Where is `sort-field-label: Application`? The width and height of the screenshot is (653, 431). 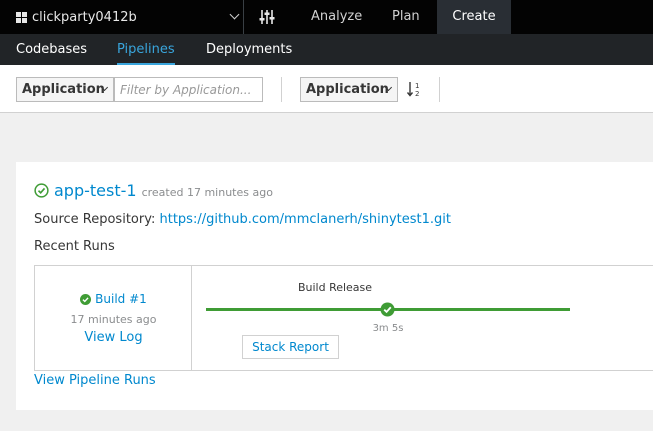 sort-field-label: Application is located at coordinates (347, 89).